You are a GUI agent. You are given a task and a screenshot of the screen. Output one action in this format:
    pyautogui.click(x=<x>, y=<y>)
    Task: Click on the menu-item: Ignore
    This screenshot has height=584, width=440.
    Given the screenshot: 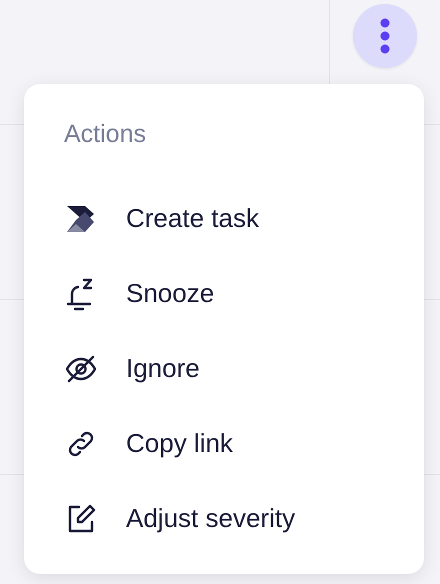 What is the action you would take?
    pyautogui.click(x=132, y=368)
    